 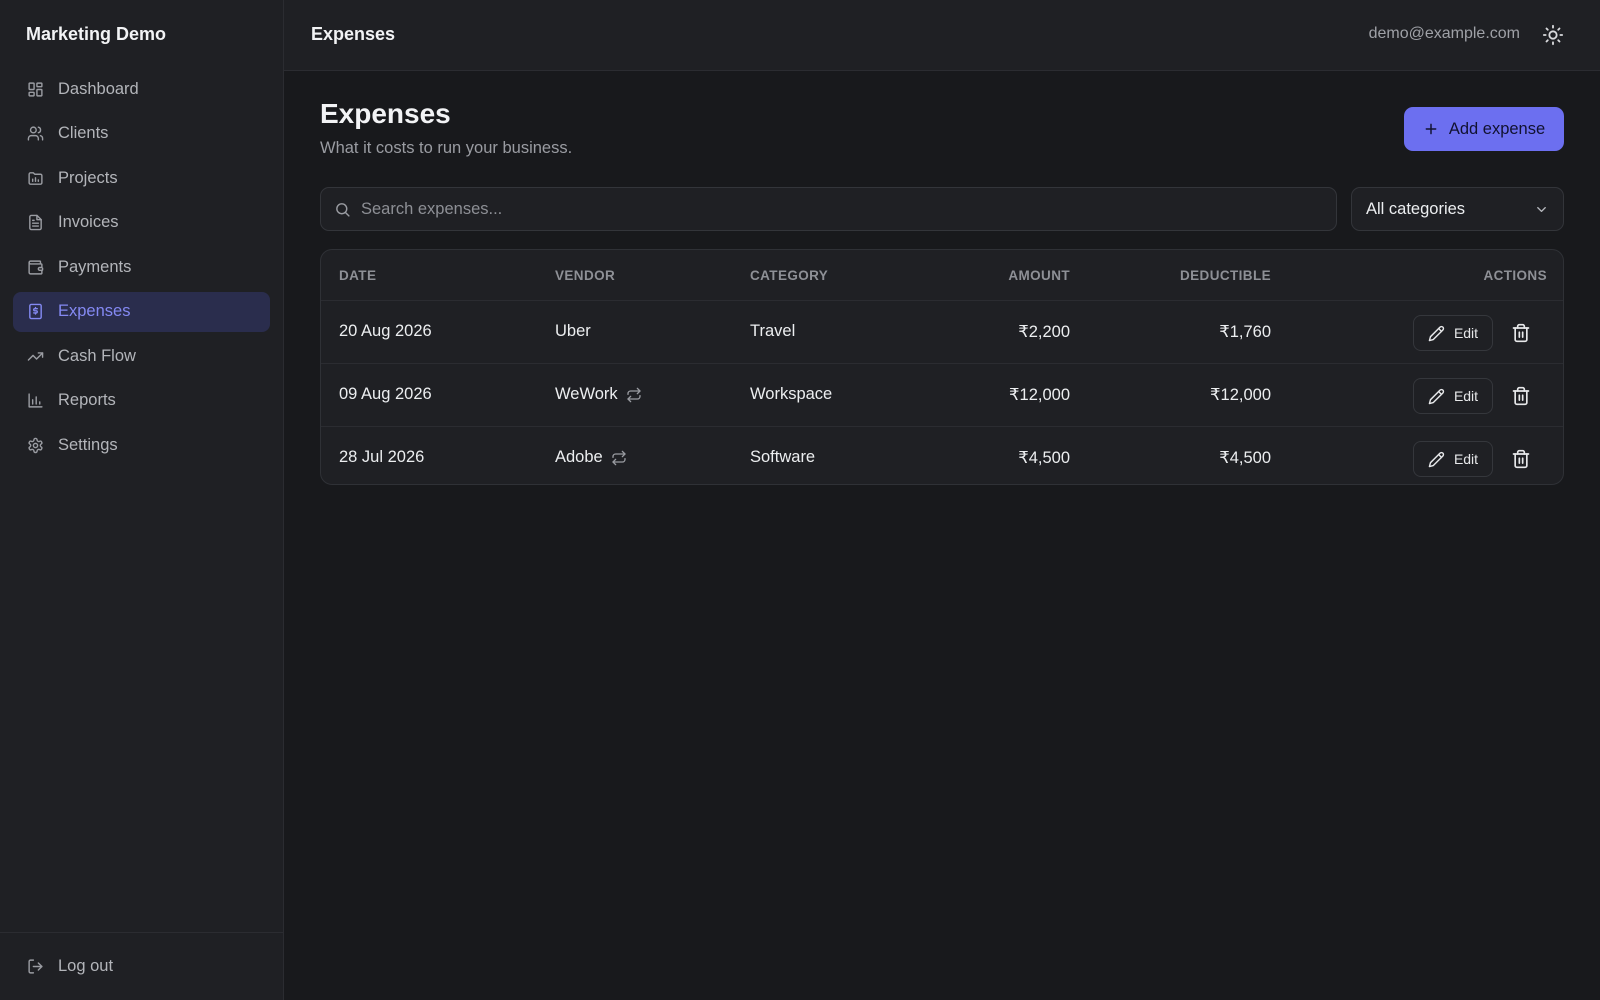 What do you see at coordinates (35, 966) in the screenshot?
I see `logout-icon` at bounding box center [35, 966].